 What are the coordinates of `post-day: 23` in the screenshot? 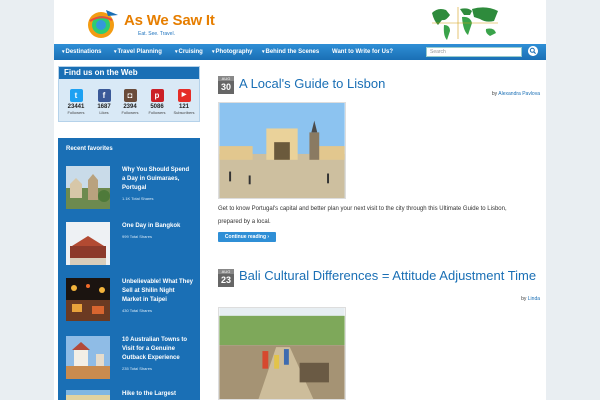 It's located at (225, 280).